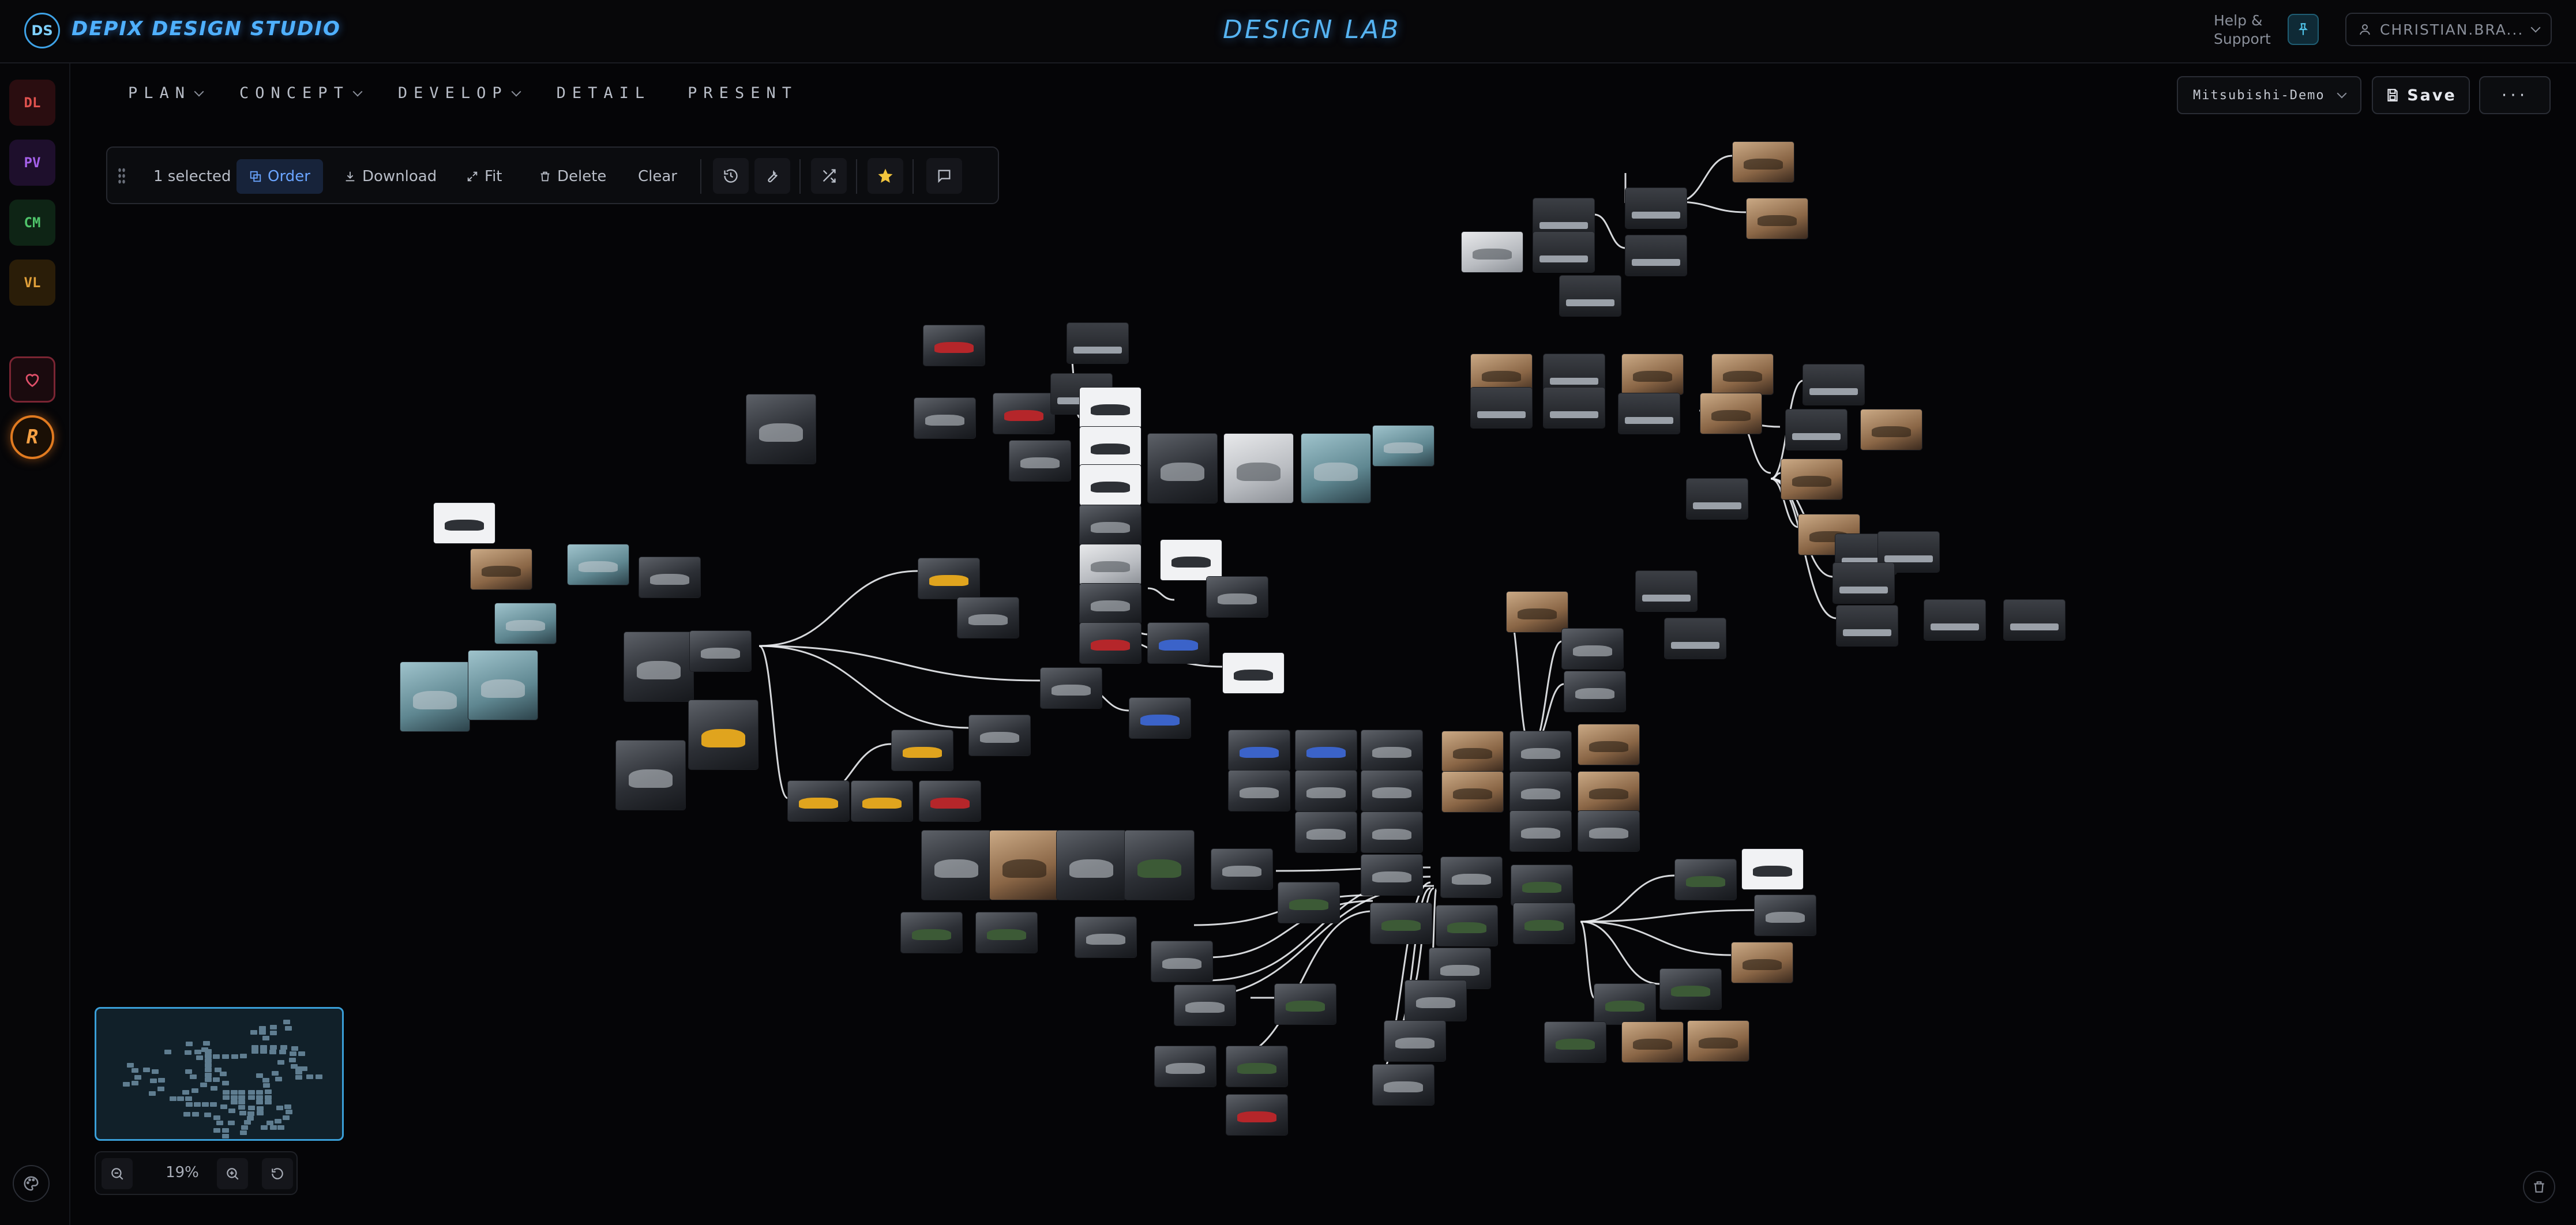 This screenshot has width=2576, height=1225. I want to click on more-options-button: ···, so click(2515, 95).